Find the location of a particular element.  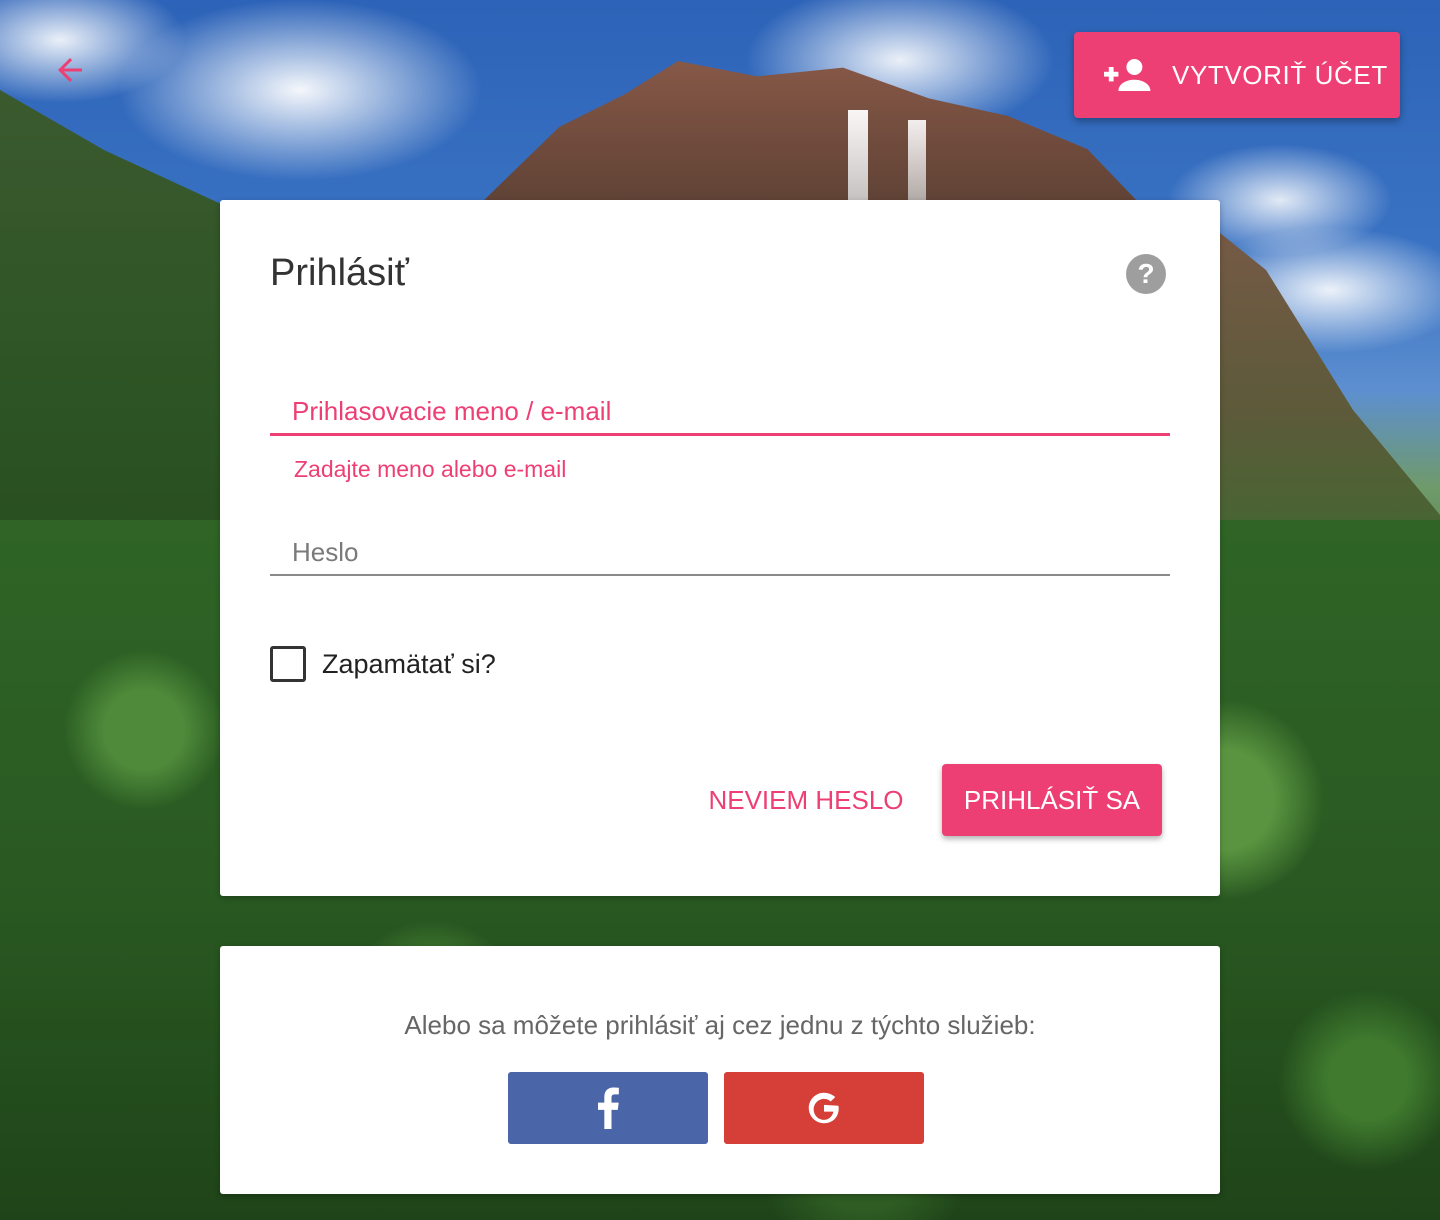

google-icon is located at coordinates (823, 1108).